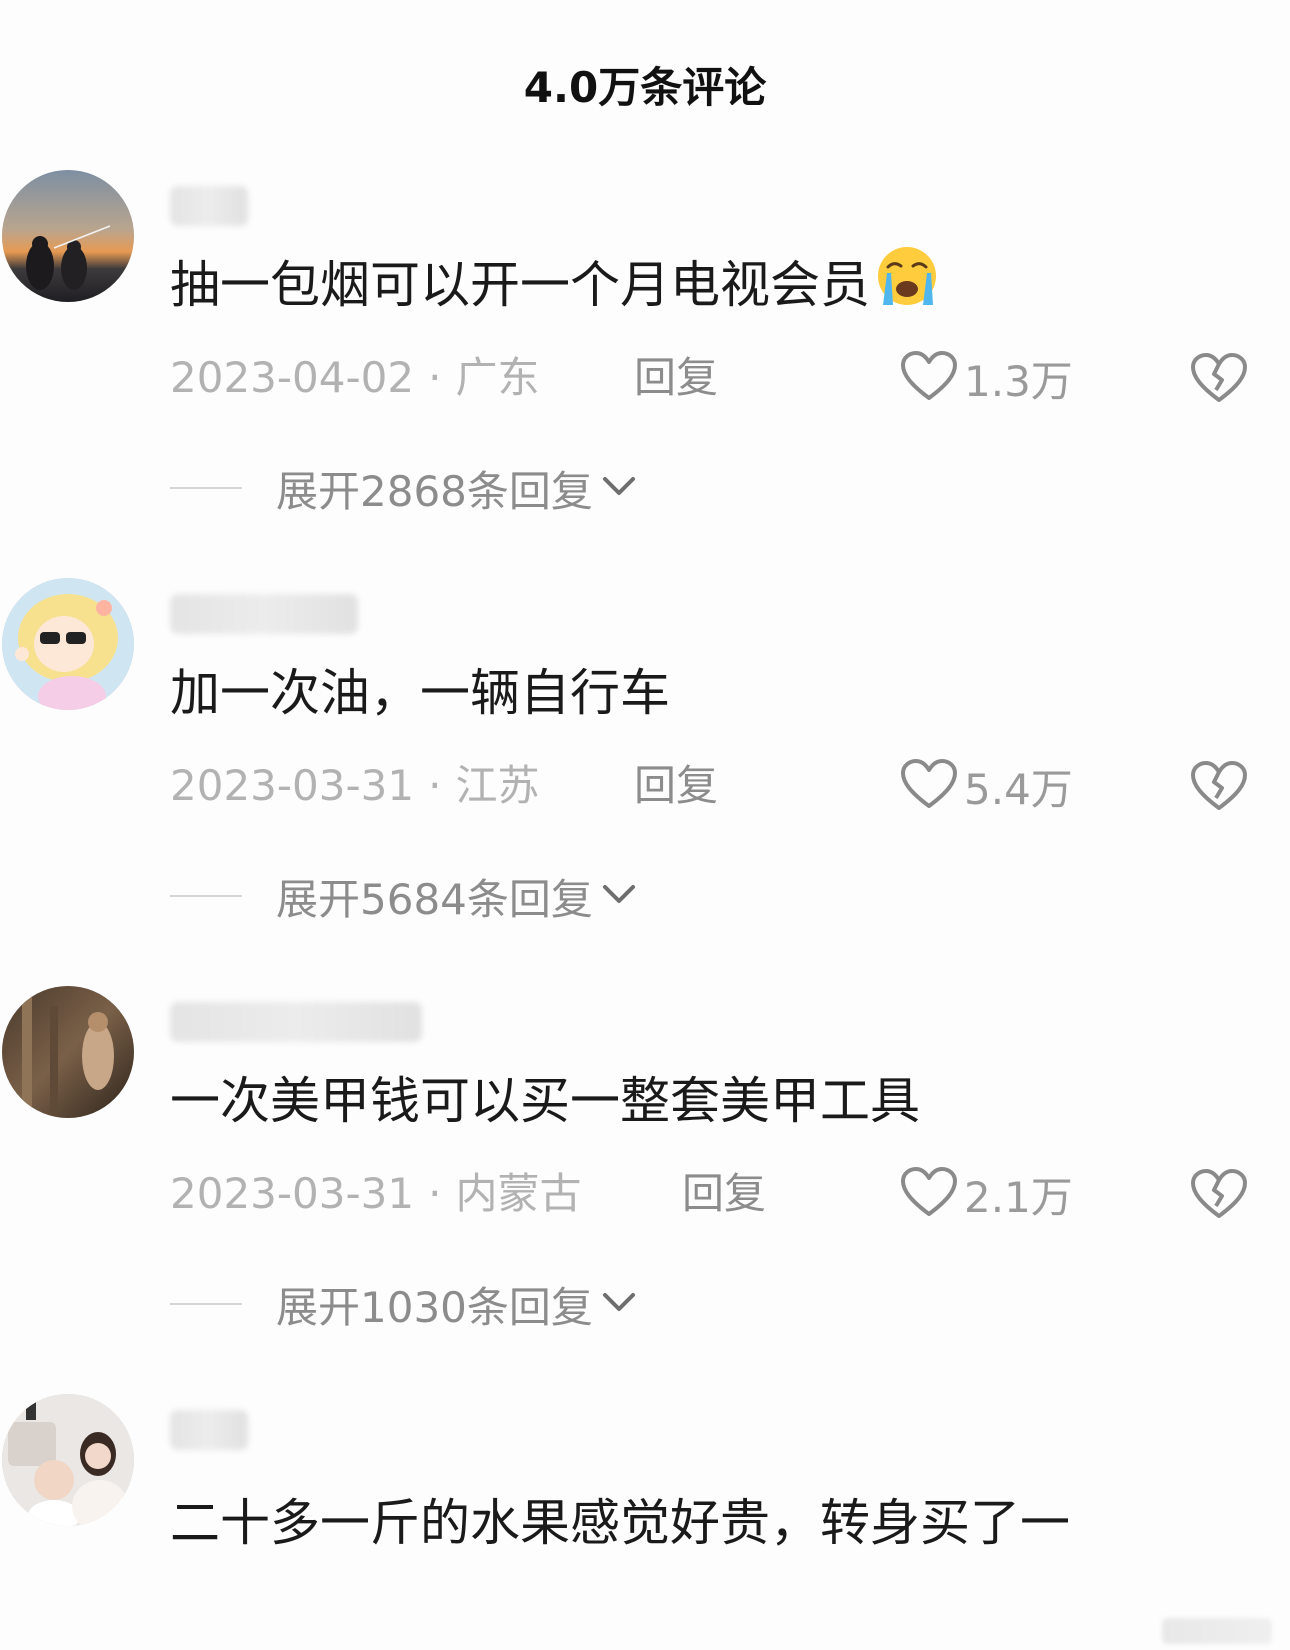 Image resolution: width=1290 pixels, height=1650 pixels. I want to click on expand-replies-button: 展开5684条回复, so click(403, 896).